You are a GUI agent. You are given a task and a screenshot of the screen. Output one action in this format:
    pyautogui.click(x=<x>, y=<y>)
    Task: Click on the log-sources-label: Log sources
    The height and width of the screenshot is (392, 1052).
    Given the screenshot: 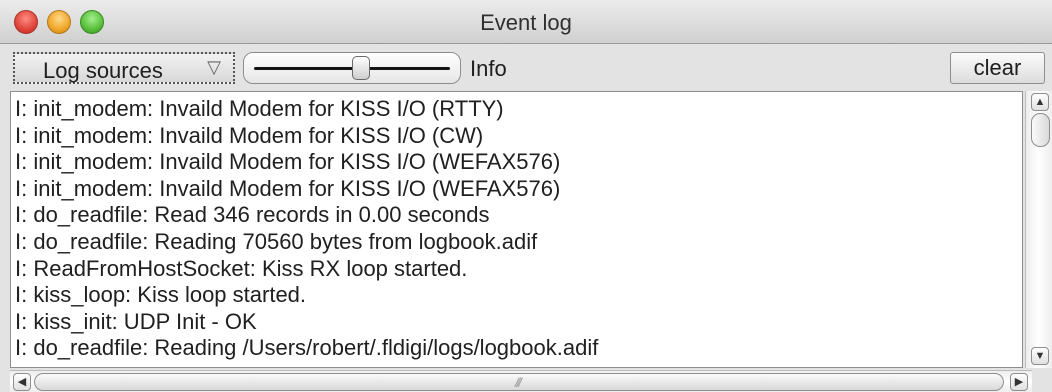 What is the action you would take?
    pyautogui.click(x=103, y=70)
    